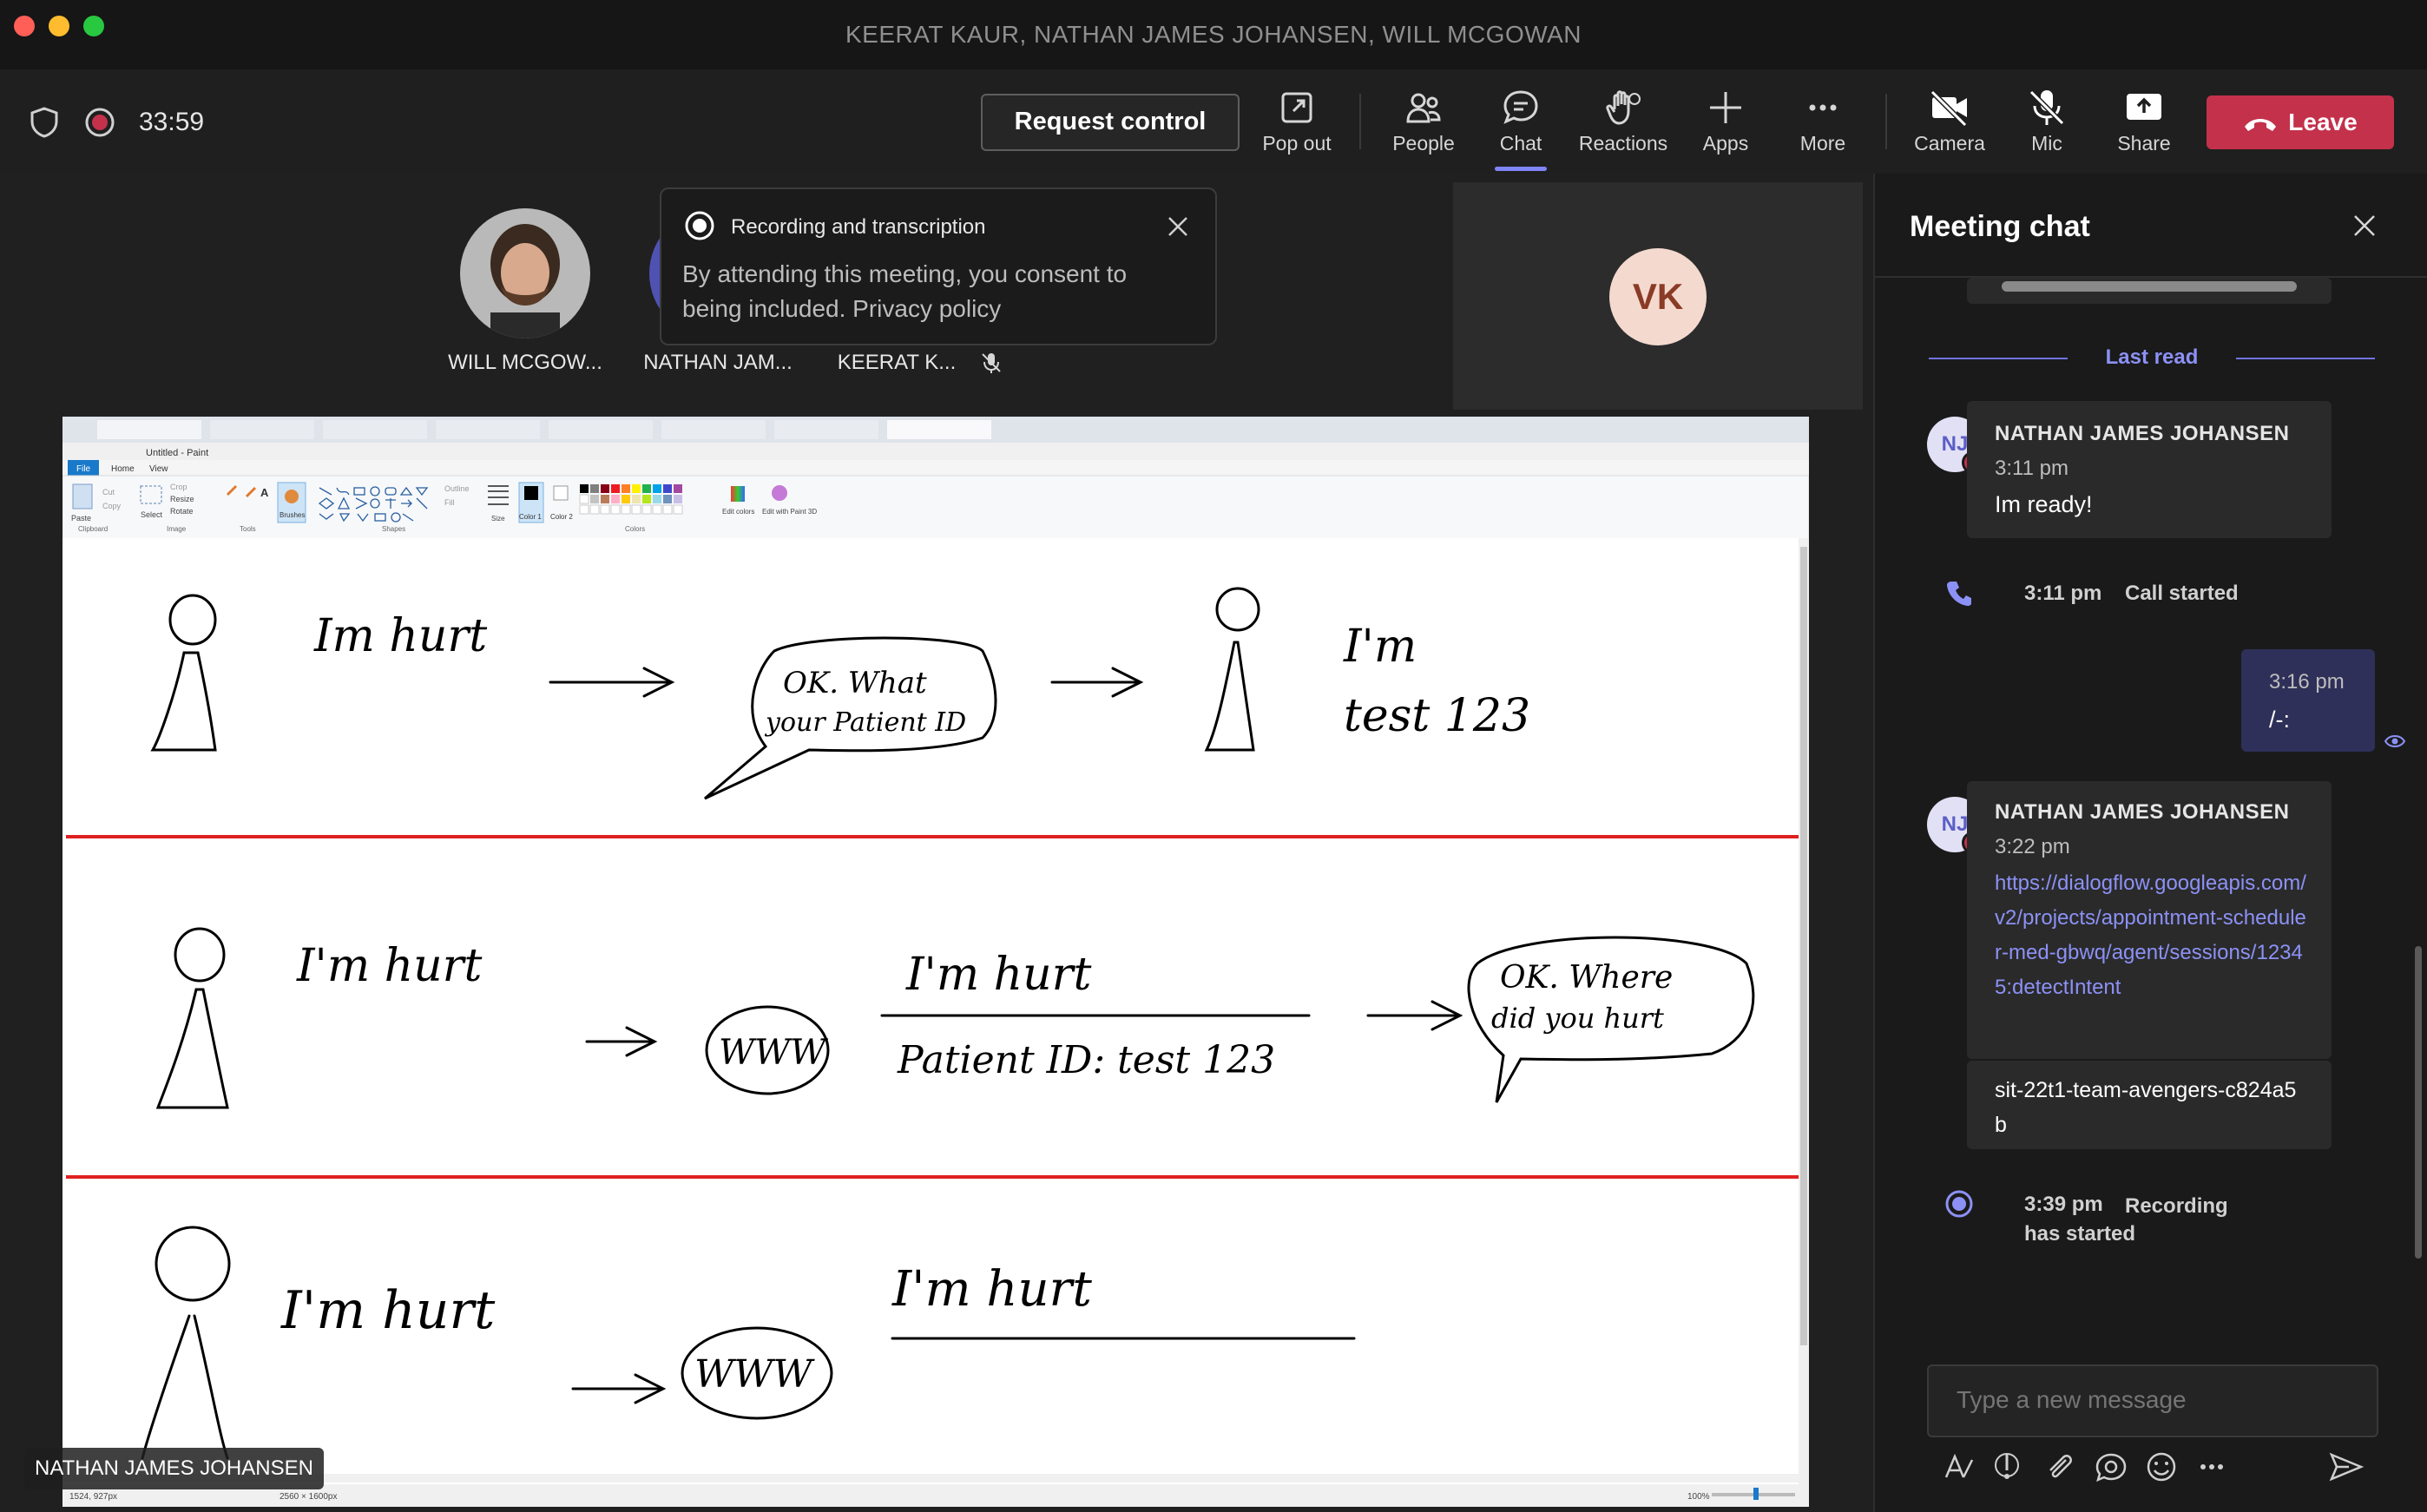 The width and height of the screenshot is (2427, 1512). I want to click on camera-off-icon, so click(1949, 108).